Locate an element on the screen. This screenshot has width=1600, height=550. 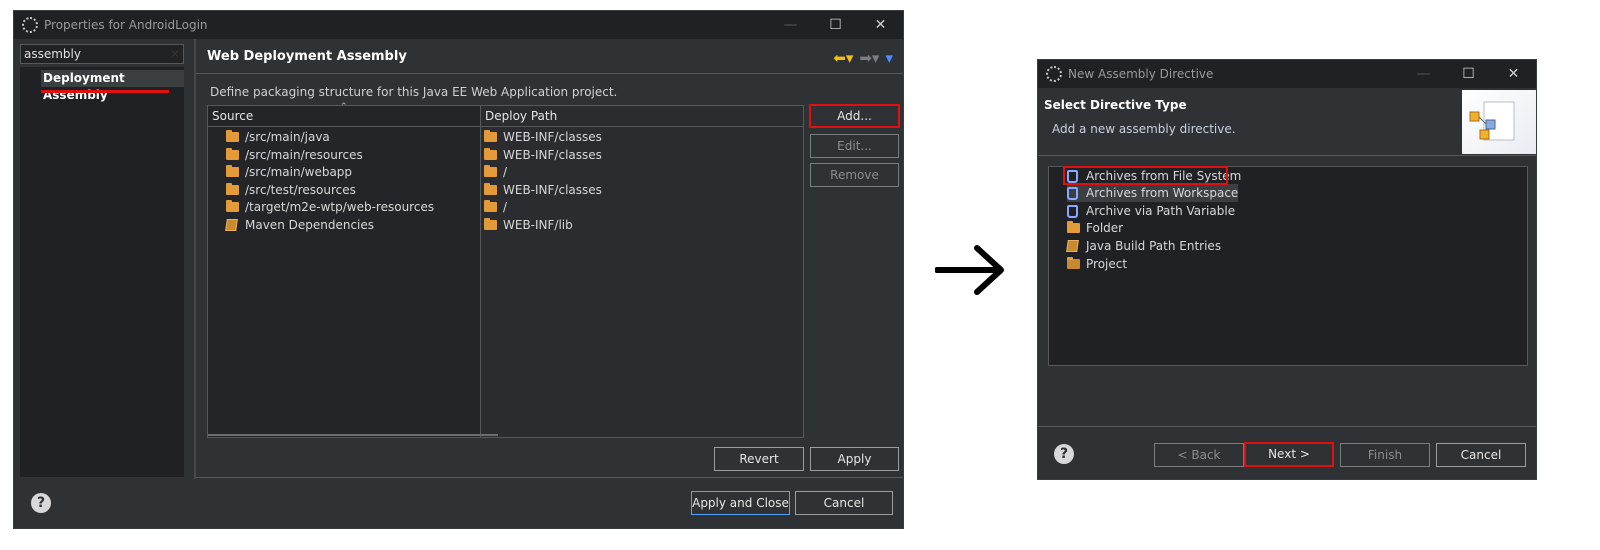
list-item: Archives from Workspace is located at coordinates (1153, 193).